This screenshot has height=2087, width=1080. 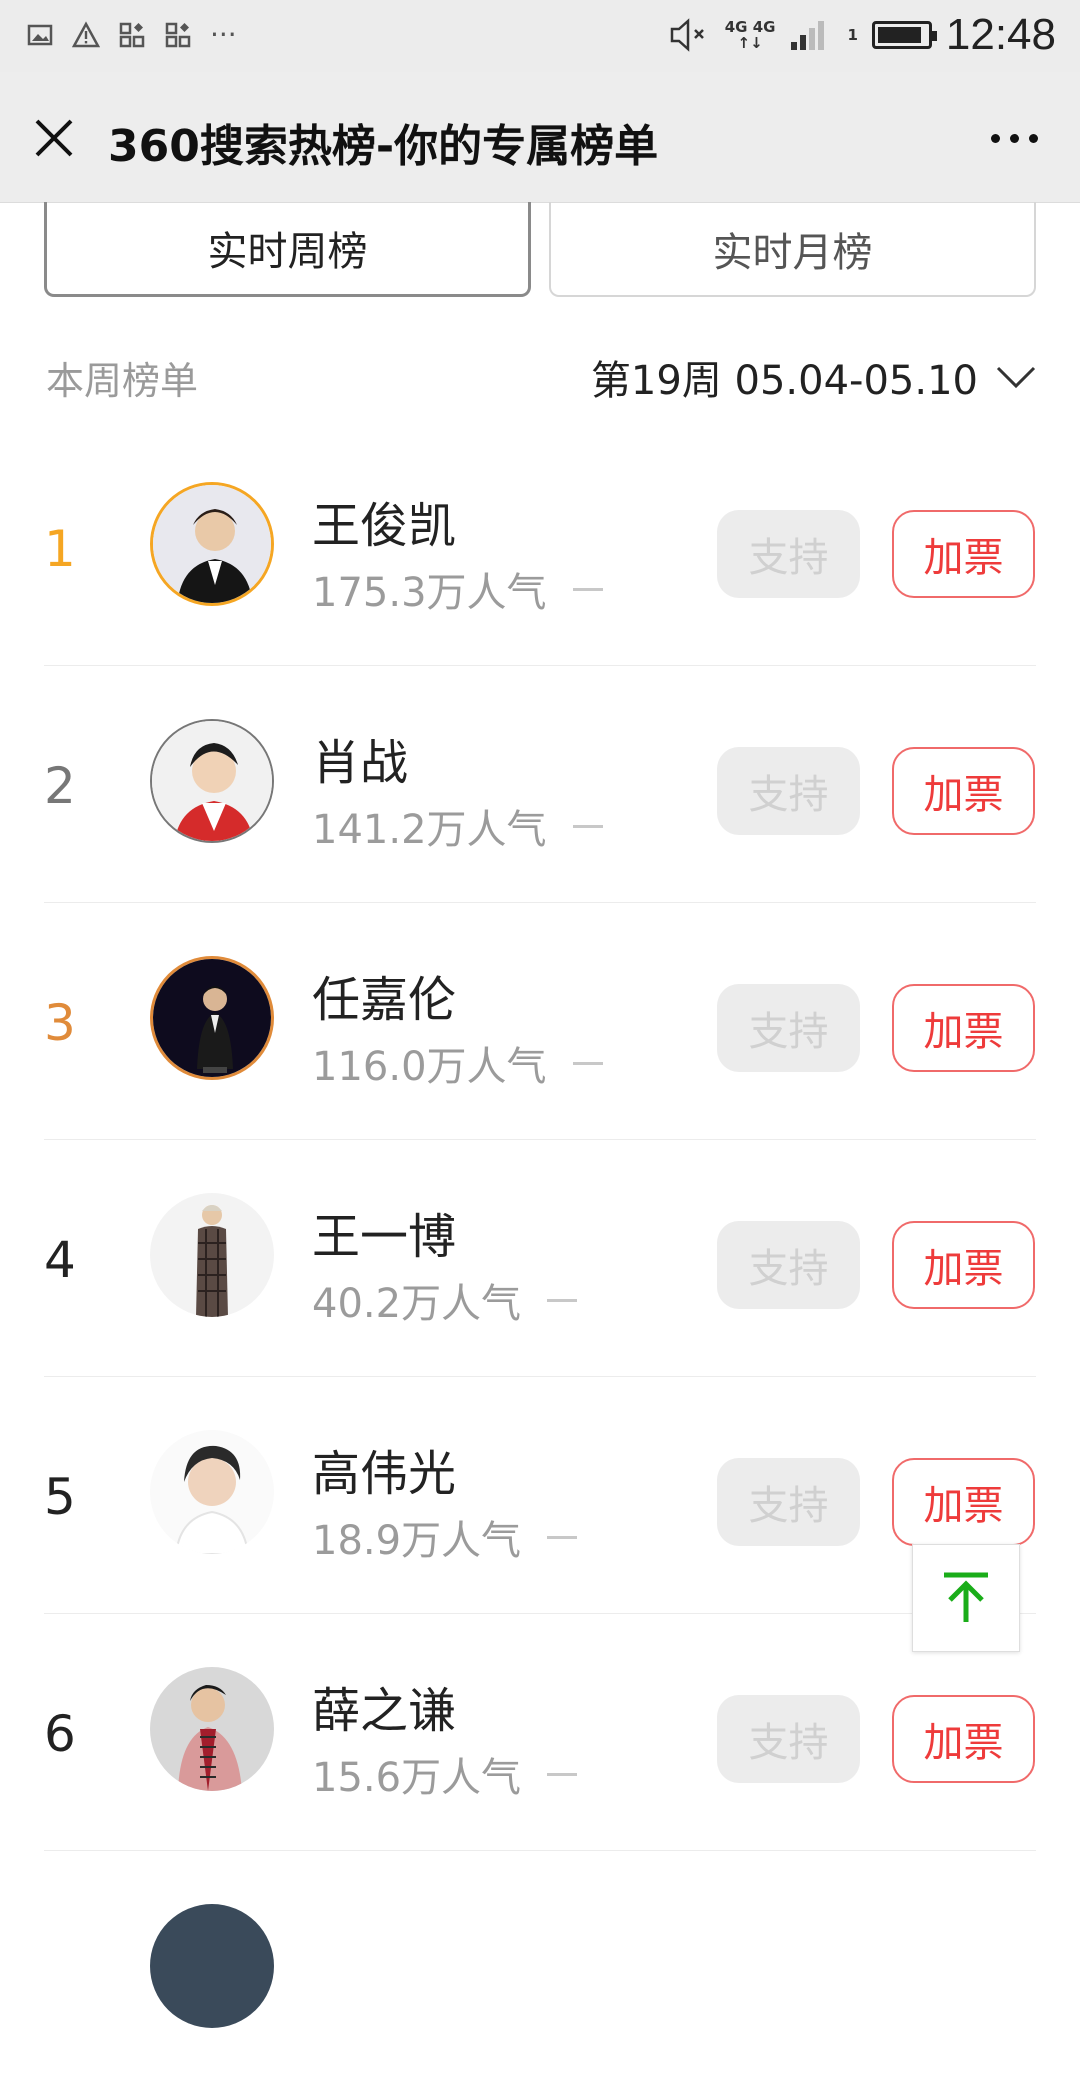 I want to click on star-name: 王俊凯, so click(x=384, y=526).